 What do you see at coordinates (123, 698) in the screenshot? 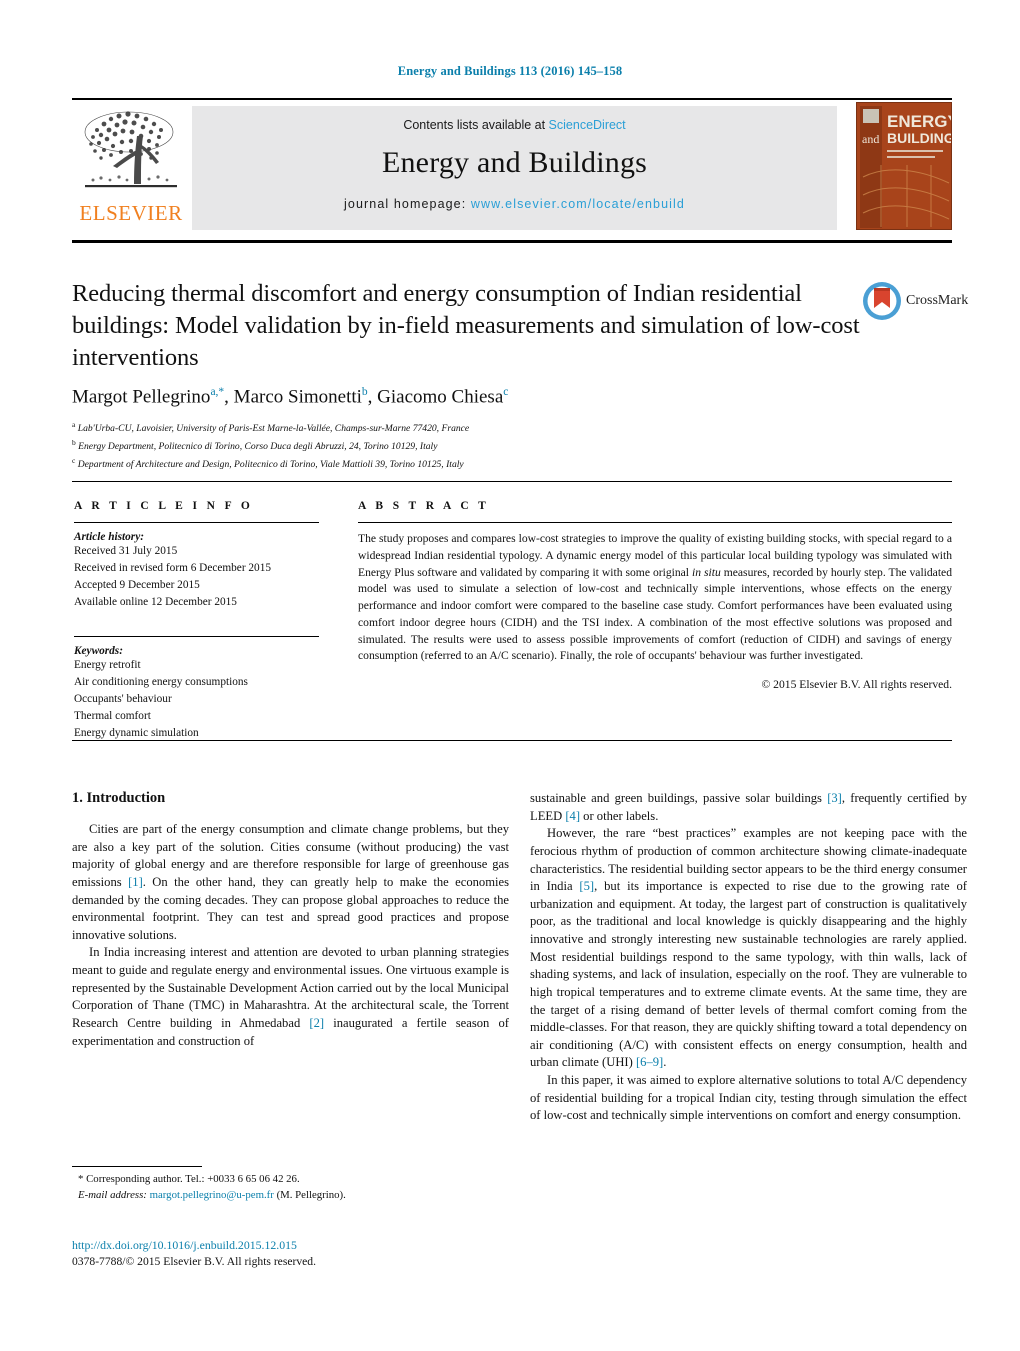
I see `keyword-item: Occupants' behaviour` at bounding box center [123, 698].